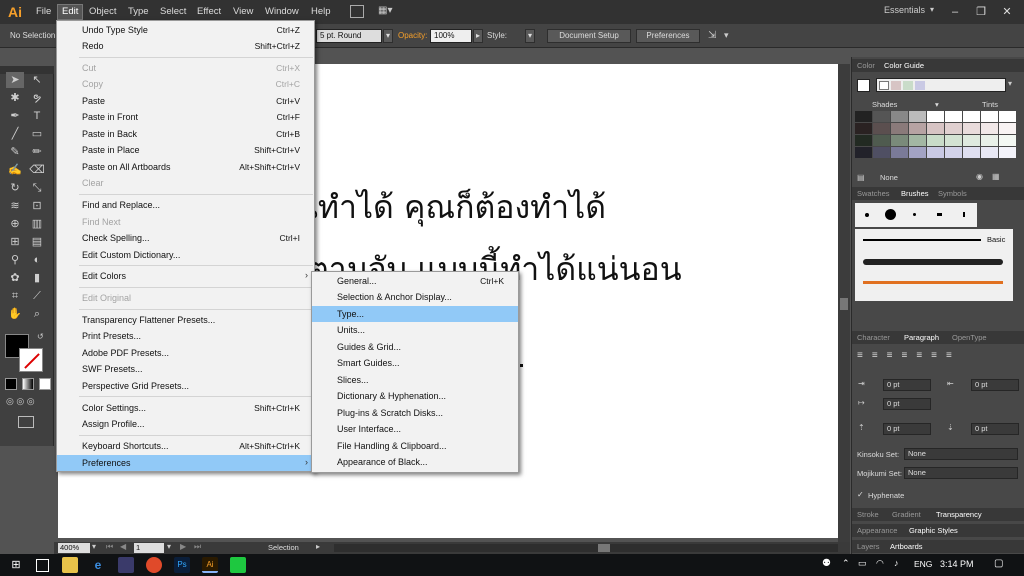 Image resolution: width=1024 pixels, height=576 pixels. Describe the element at coordinates (126, 565) in the screenshot. I see `paint-app-icon` at that location.